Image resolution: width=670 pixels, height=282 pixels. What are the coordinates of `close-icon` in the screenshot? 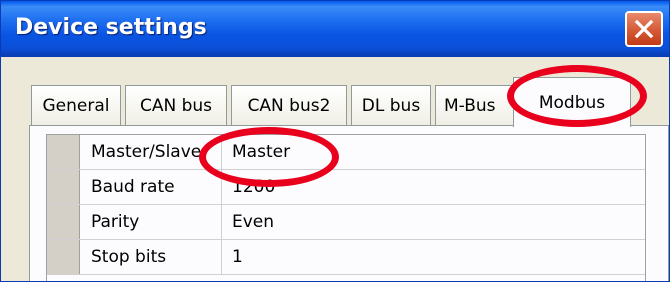 It's located at (644, 29).